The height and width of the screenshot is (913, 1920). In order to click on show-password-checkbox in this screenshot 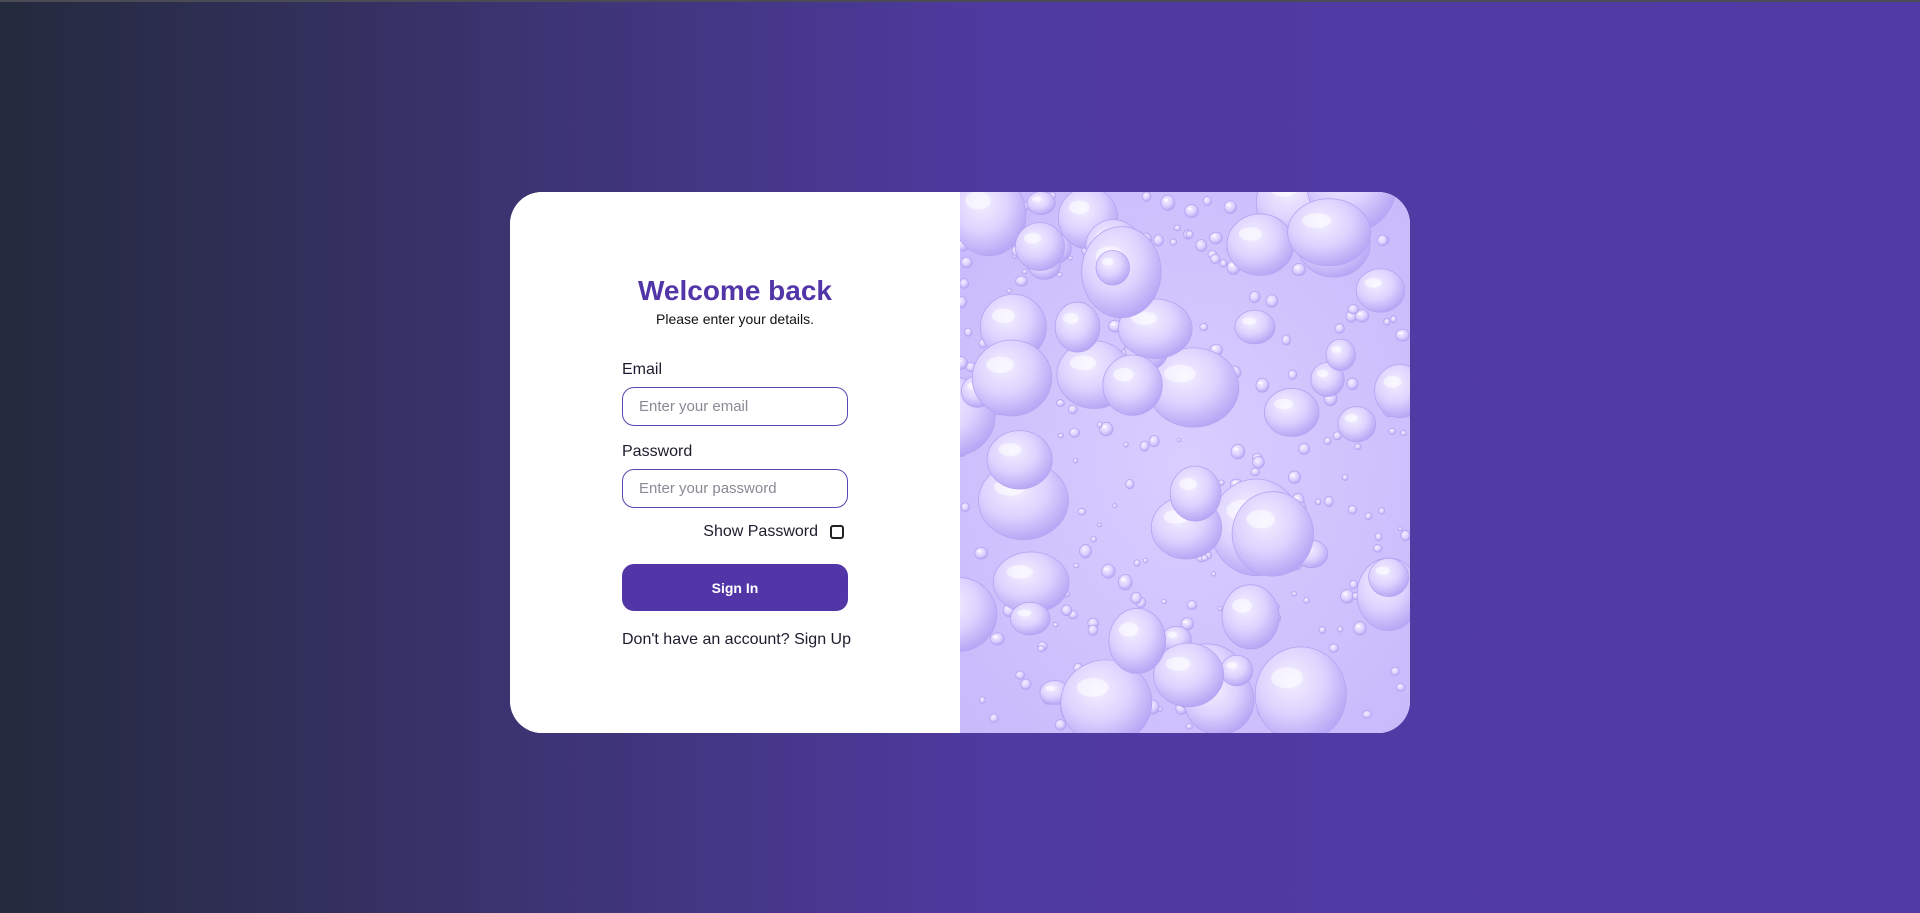, I will do `click(837, 532)`.